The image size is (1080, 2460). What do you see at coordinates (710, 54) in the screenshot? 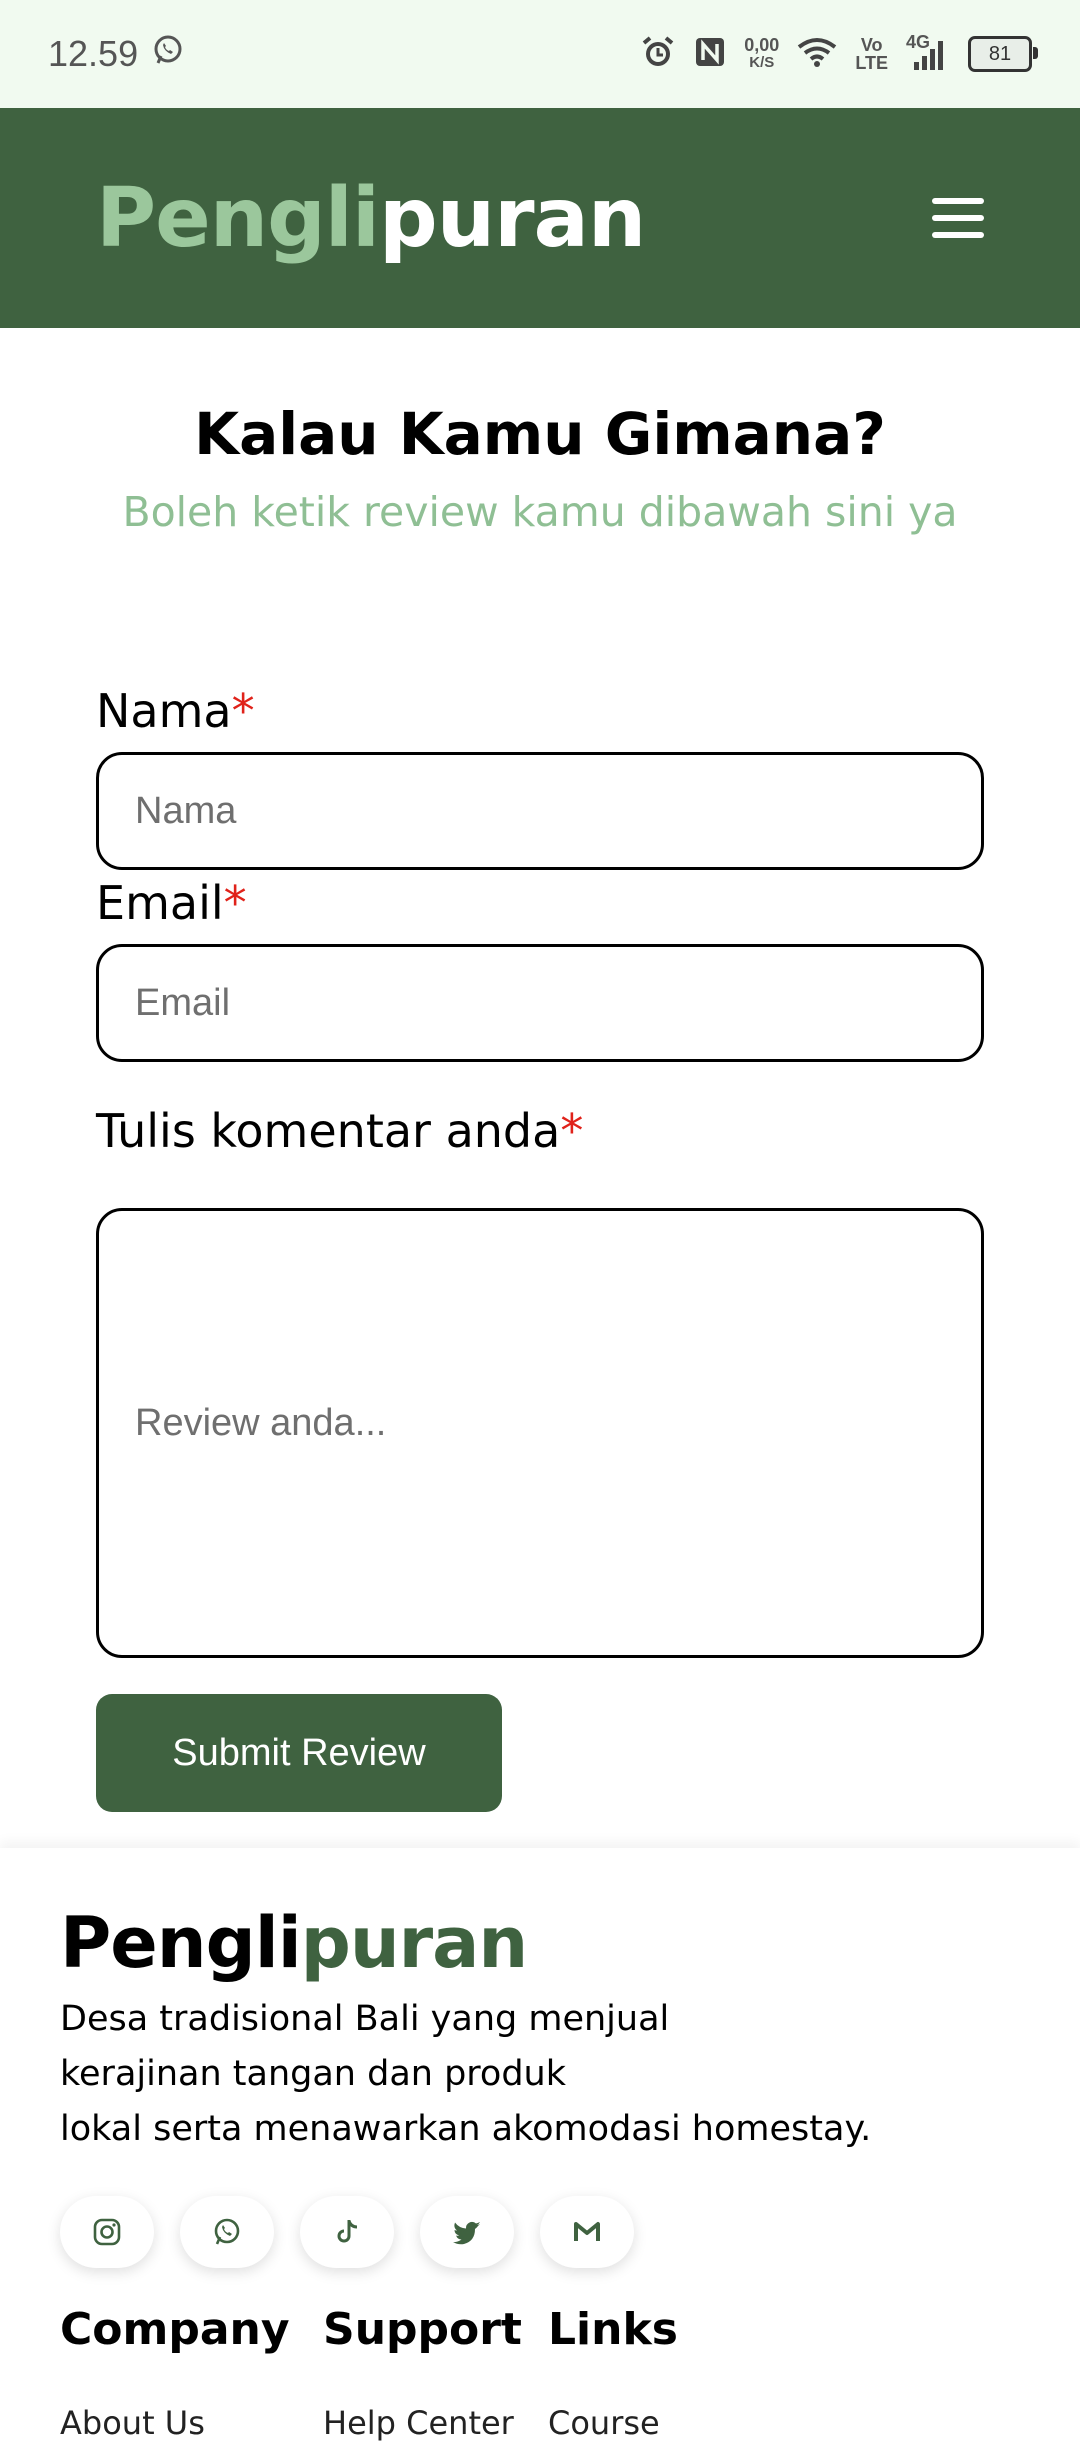
I see `nfc-icon` at bounding box center [710, 54].